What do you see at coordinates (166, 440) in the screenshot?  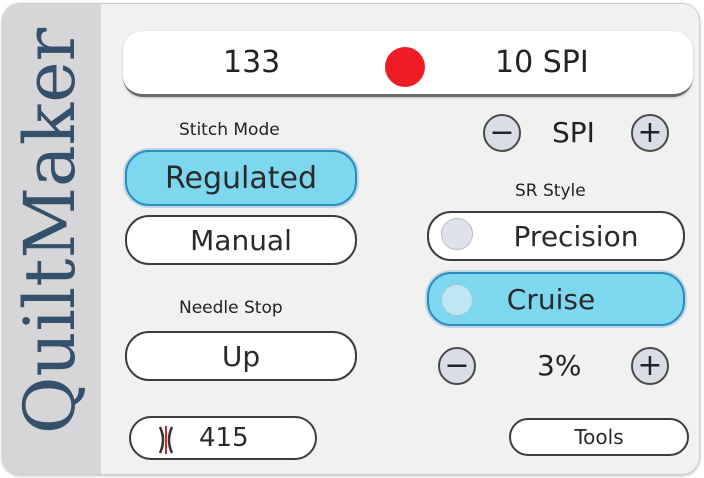 I see `needle-icon` at bounding box center [166, 440].